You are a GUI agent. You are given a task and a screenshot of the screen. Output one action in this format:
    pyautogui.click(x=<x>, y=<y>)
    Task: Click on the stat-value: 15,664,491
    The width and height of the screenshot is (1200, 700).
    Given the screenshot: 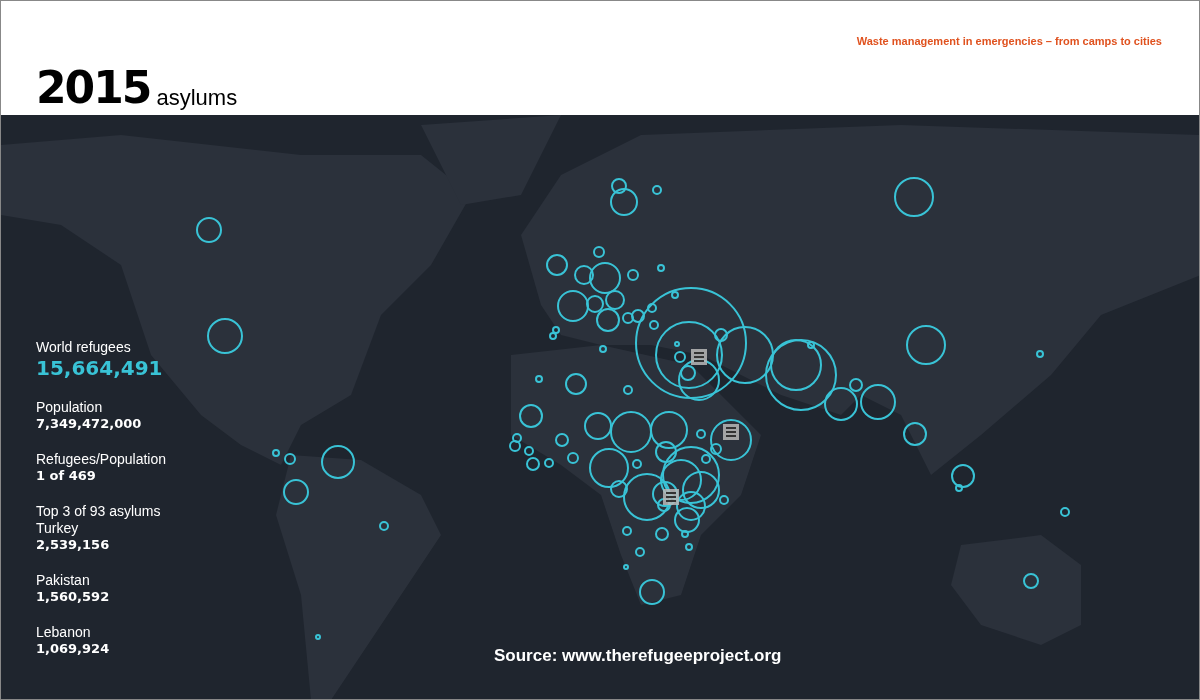 What is the action you would take?
    pyautogui.click(x=99, y=368)
    